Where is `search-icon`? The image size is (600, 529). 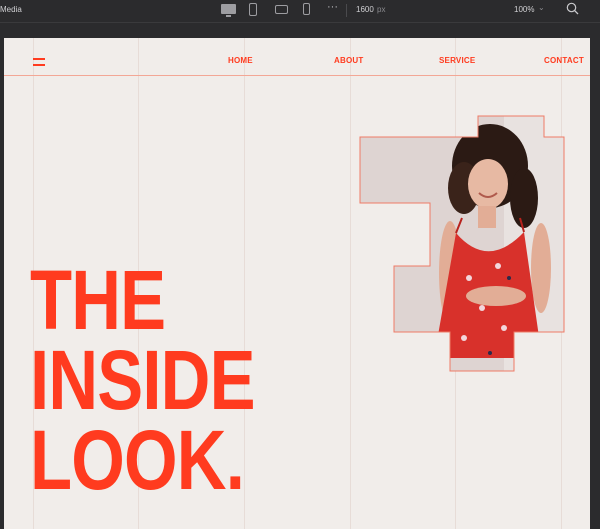
search-icon is located at coordinates (572, 8).